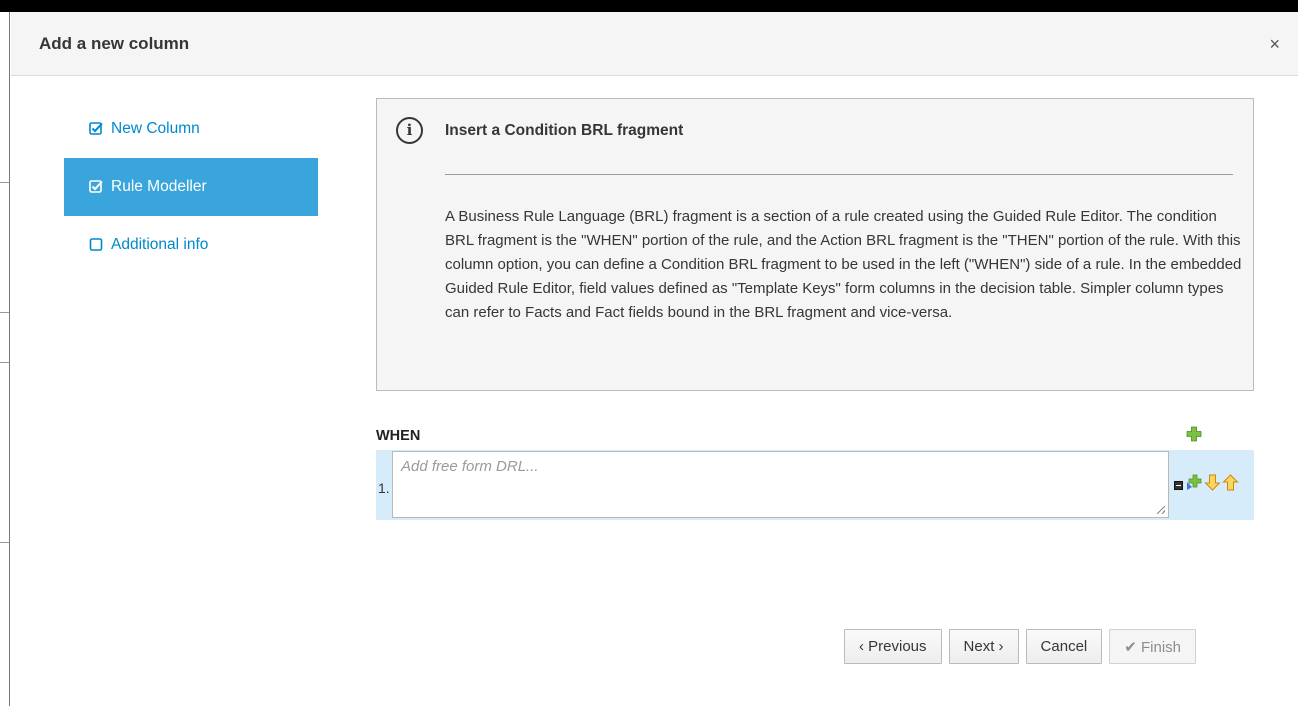 The image size is (1298, 706). I want to click on row-tools, so click(1206, 485).